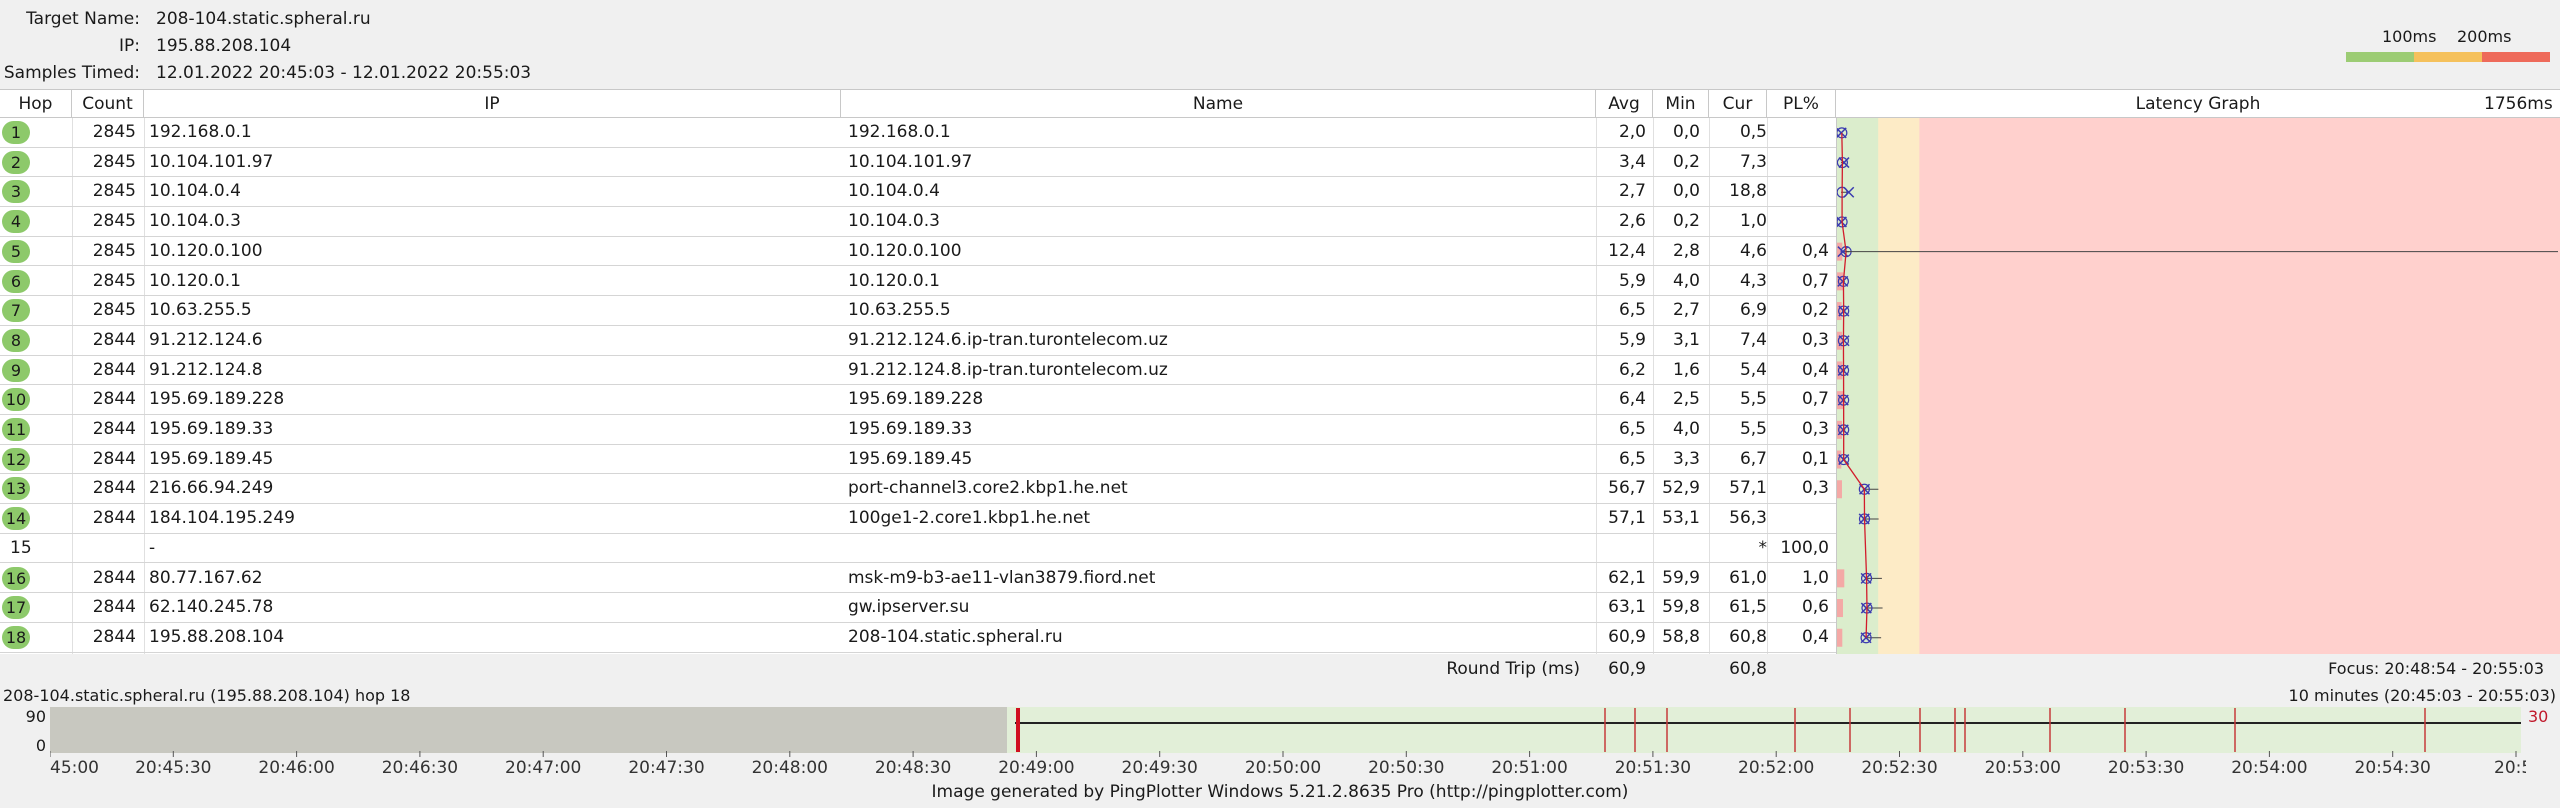 Image resolution: width=2560 pixels, height=808 pixels. Describe the element at coordinates (16, 578) in the screenshot. I see `hop-number: 16` at that location.